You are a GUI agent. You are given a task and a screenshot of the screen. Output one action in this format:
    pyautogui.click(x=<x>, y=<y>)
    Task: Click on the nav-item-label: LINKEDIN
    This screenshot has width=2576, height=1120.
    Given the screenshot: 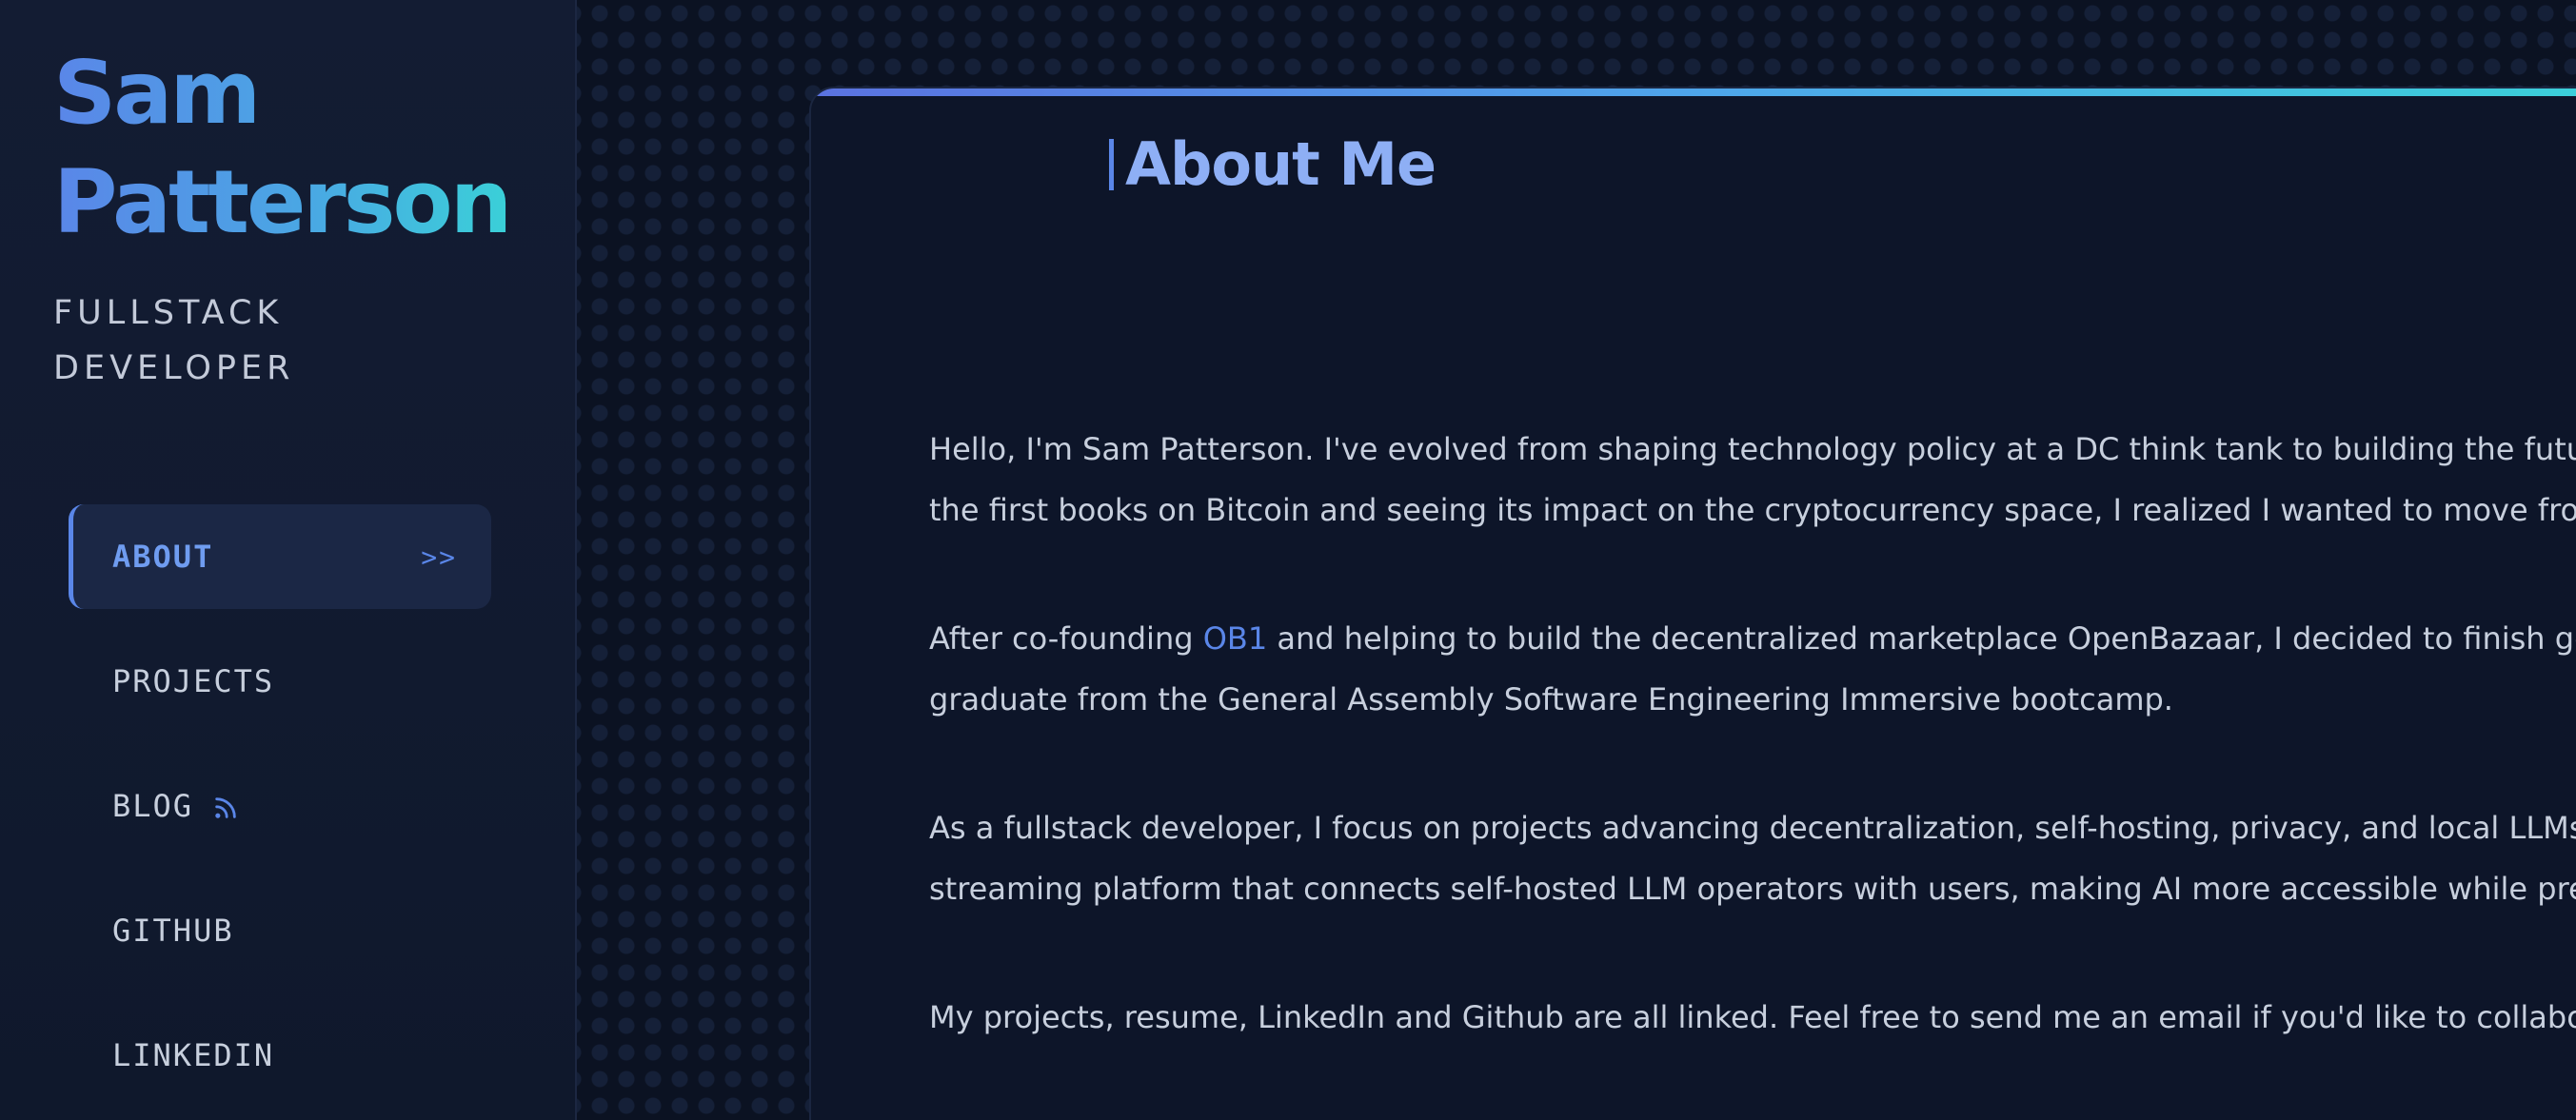 What is the action you would take?
    pyautogui.click(x=194, y=1055)
    